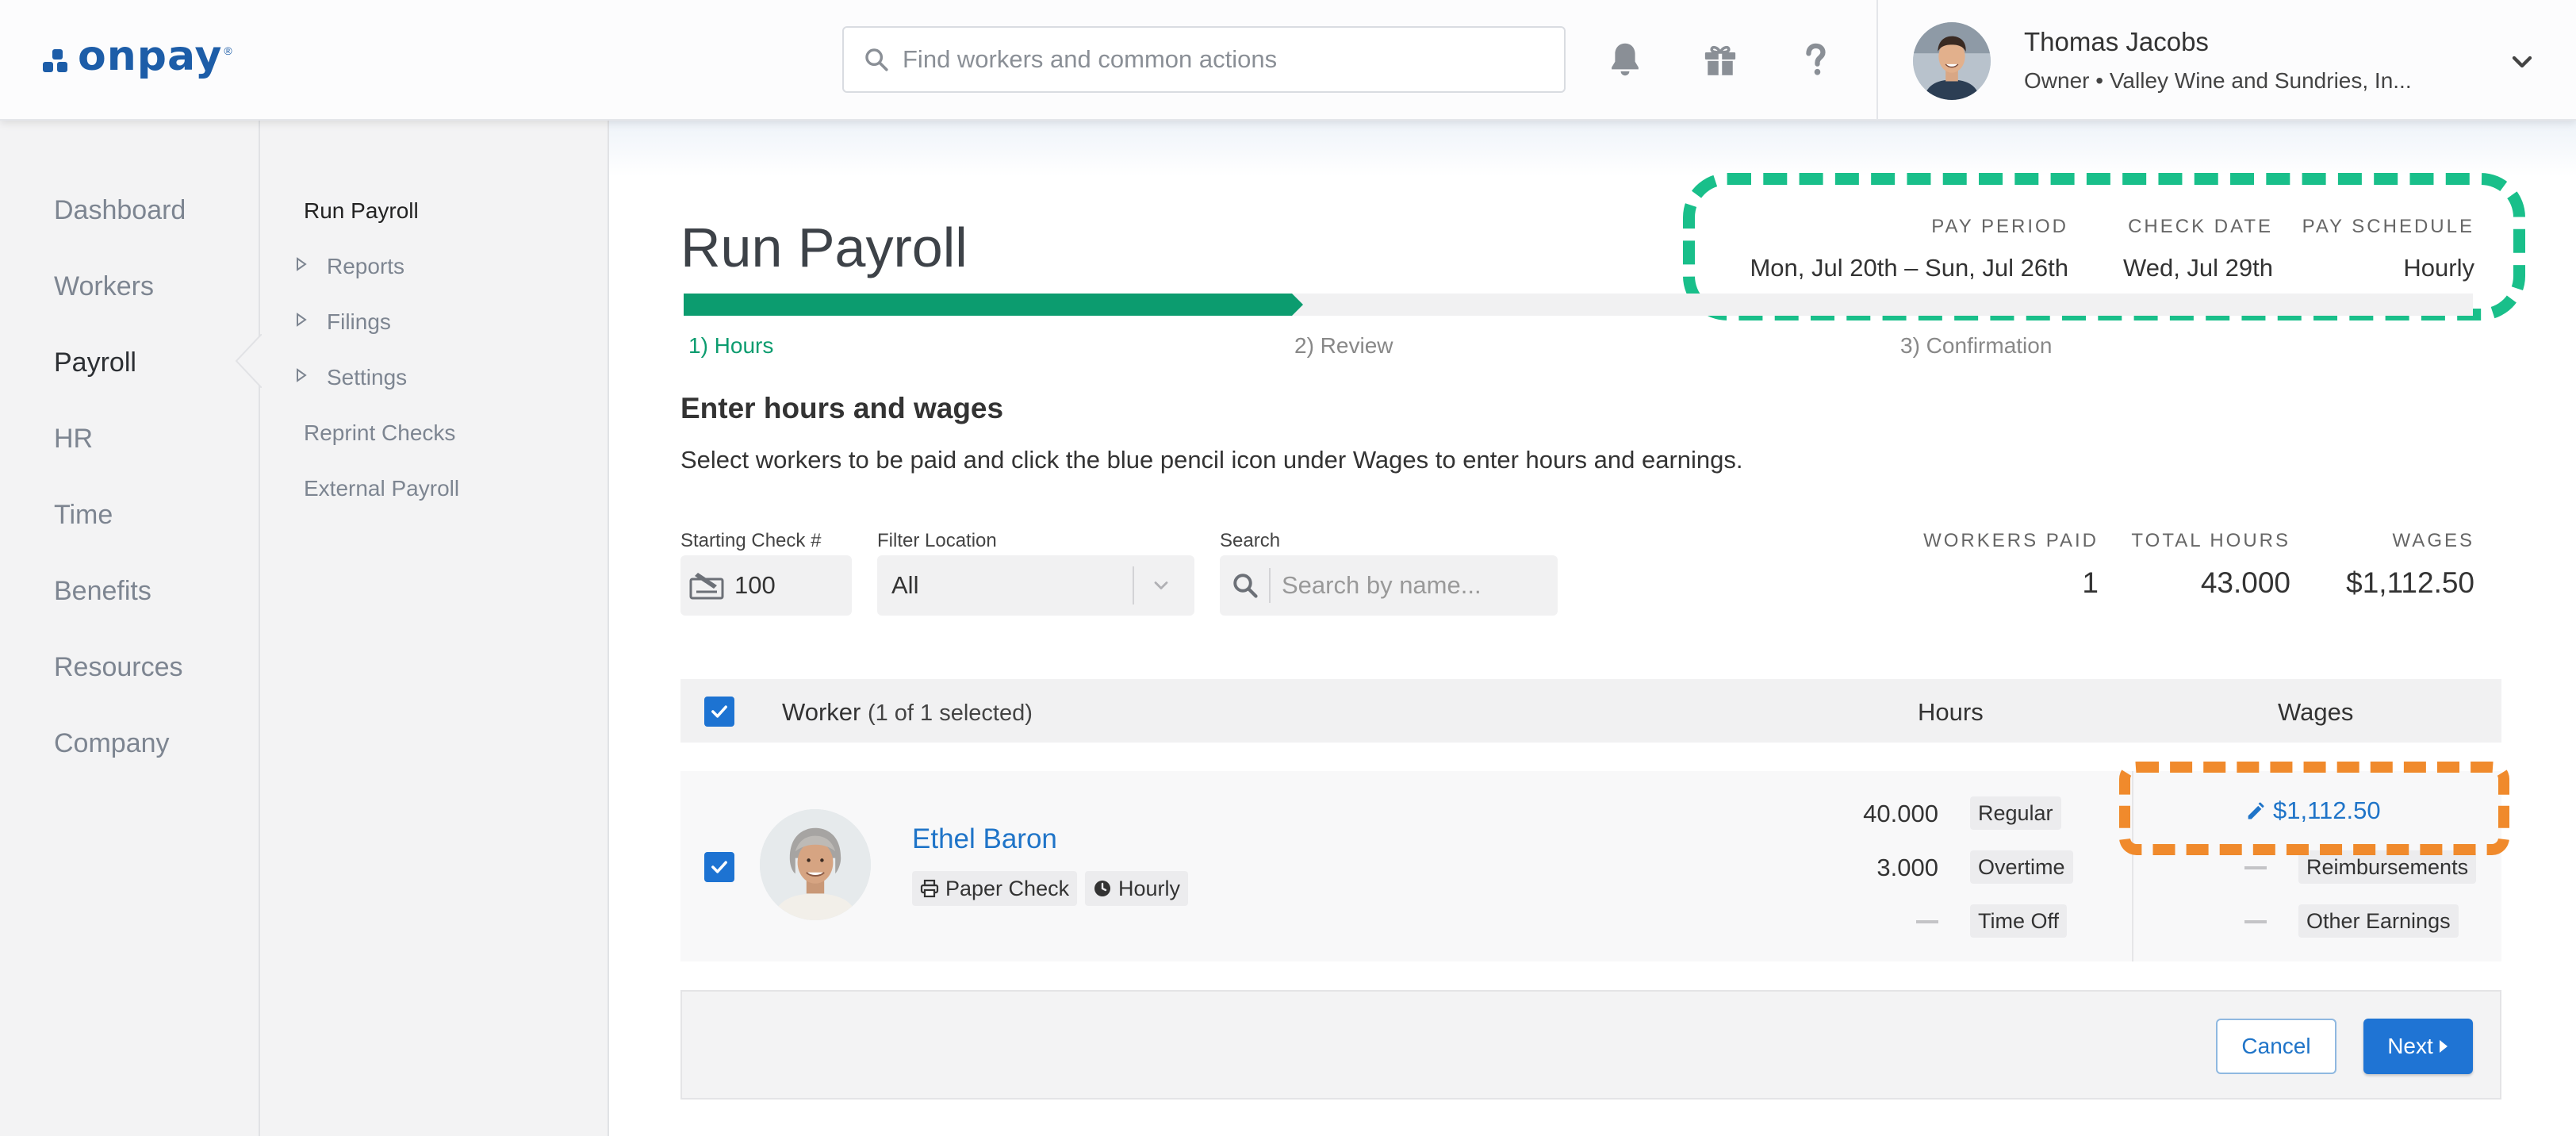  What do you see at coordinates (366, 267) in the screenshot?
I see `subnav-item-reports: Reports` at bounding box center [366, 267].